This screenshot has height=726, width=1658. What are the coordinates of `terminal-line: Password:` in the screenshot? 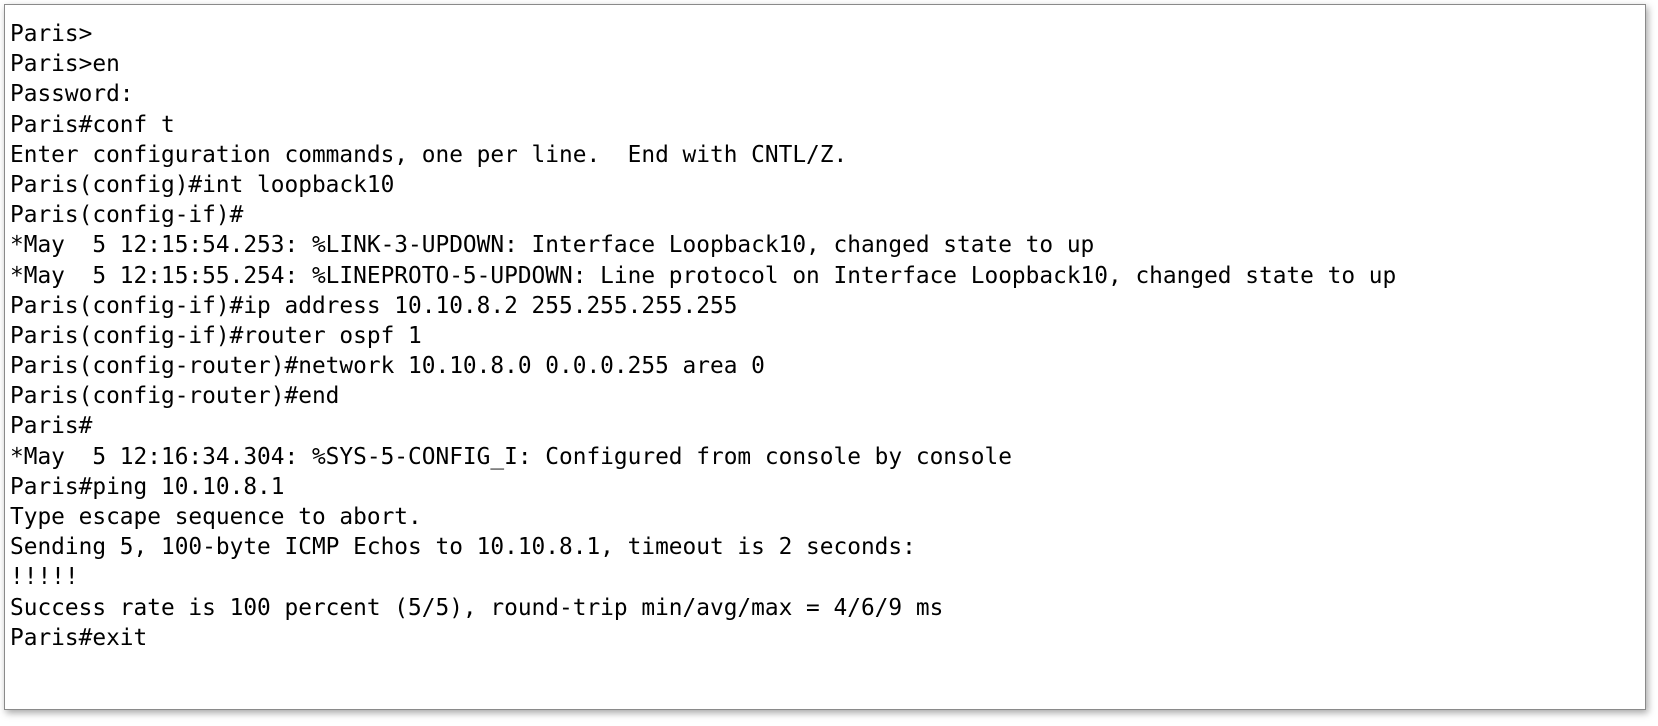 It's located at (72, 94).